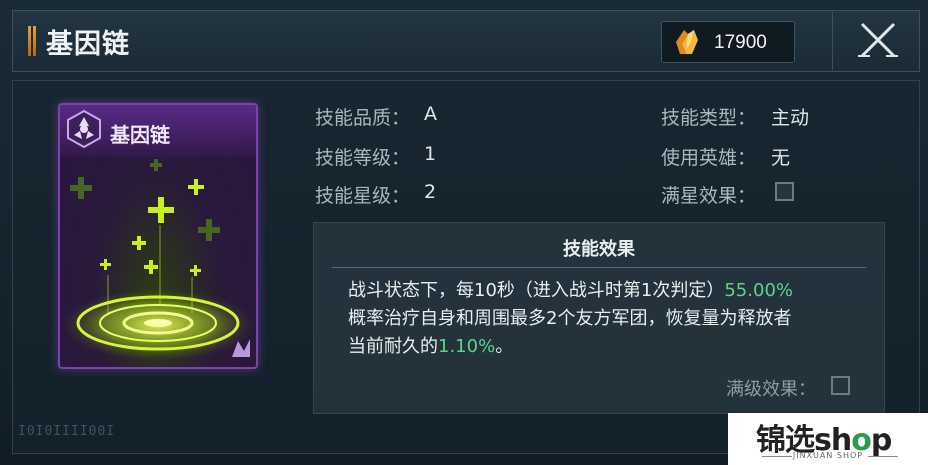 This screenshot has width=928, height=465. Describe the element at coordinates (709, 118) in the screenshot. I see `type-label: 技能类型：` at that location.